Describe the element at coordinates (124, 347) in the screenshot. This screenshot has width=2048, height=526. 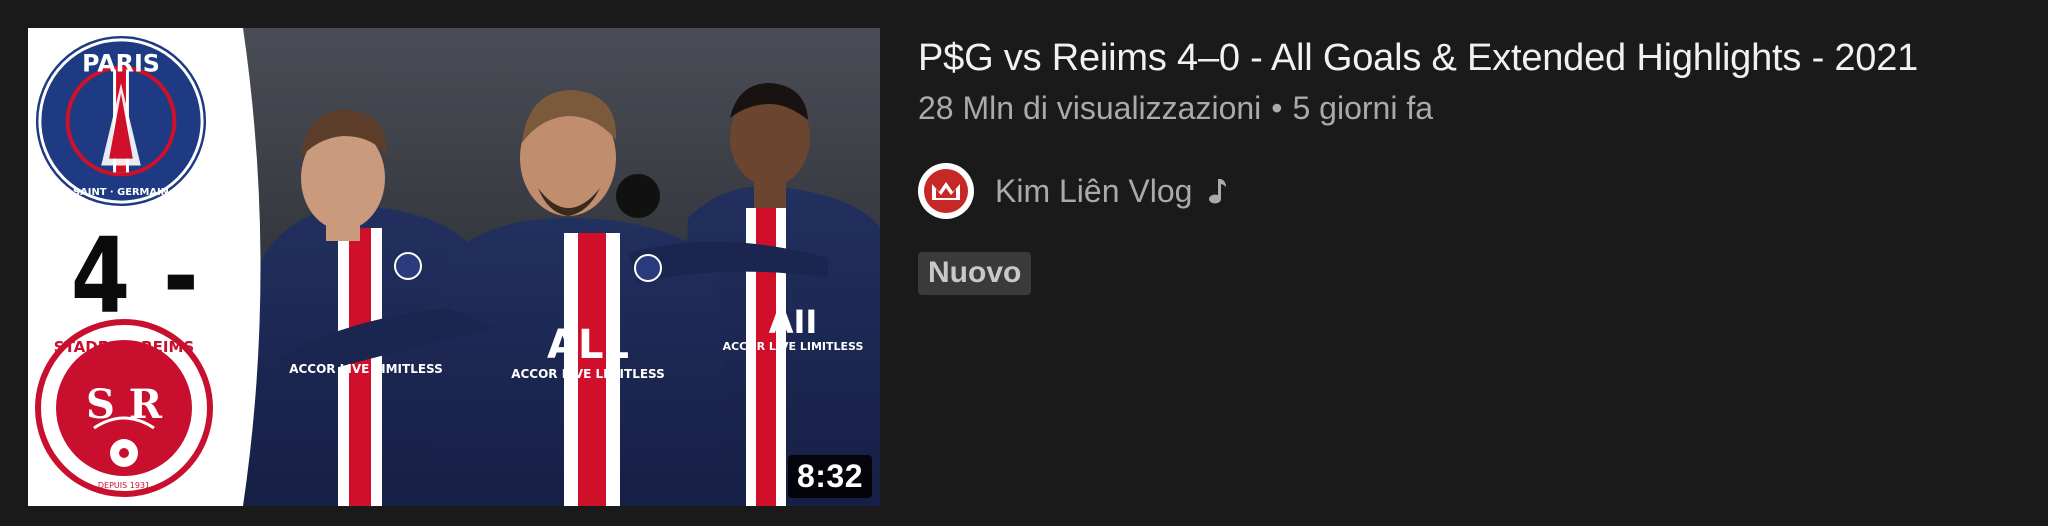
I see `svg-text: STADE DE REIMS` at that location.